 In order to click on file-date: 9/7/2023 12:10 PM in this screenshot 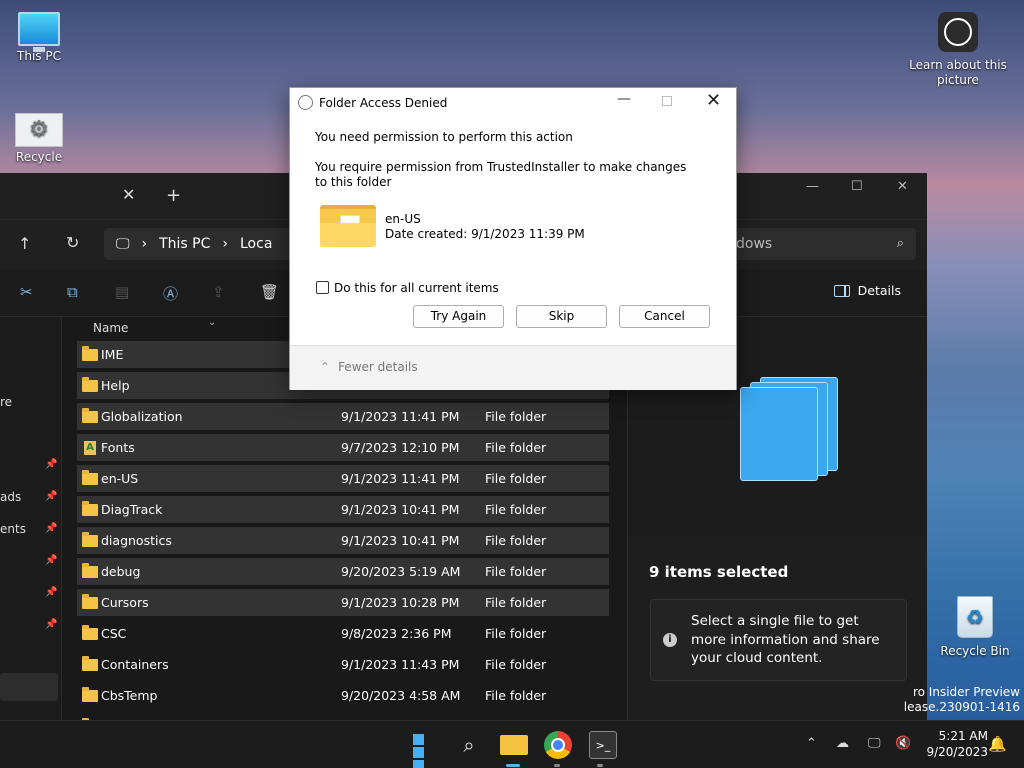, I will do `click(400, 447)`.